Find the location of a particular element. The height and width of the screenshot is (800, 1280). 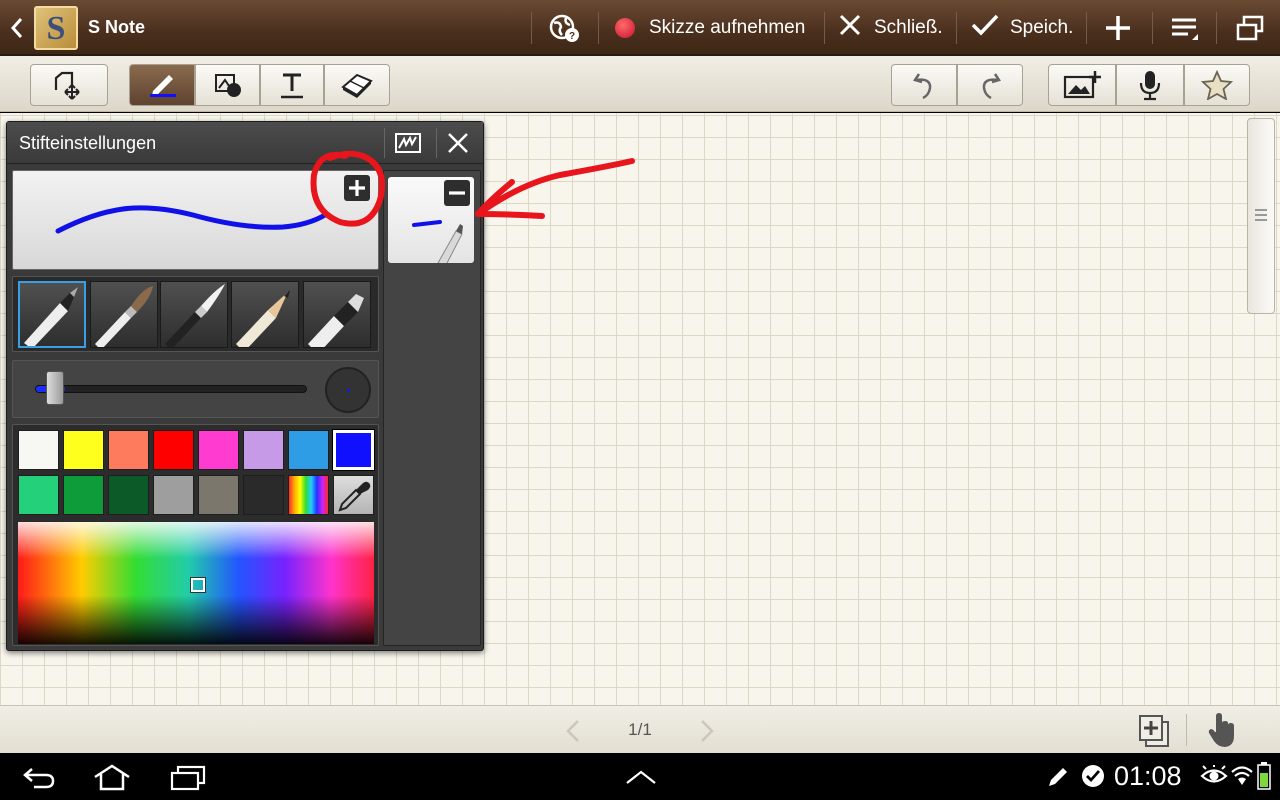

plus-icon is located at coordinates (357, 188).